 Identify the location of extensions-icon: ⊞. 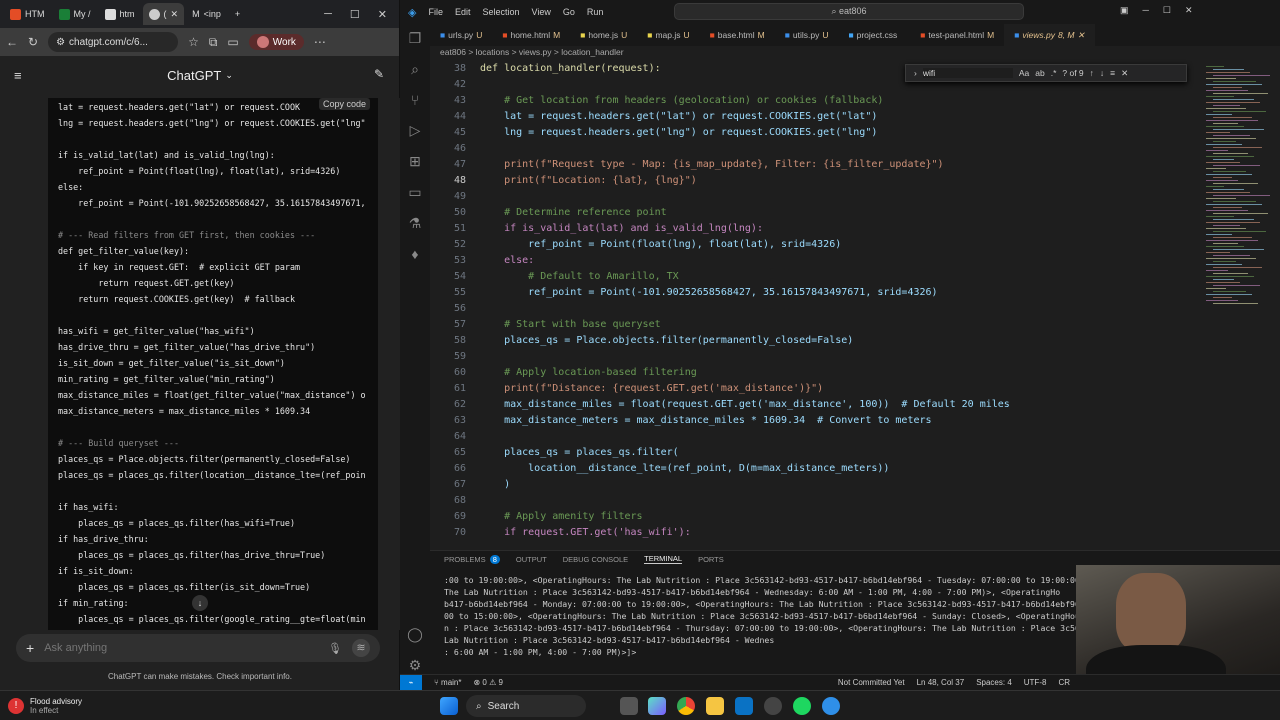
(415, 161).